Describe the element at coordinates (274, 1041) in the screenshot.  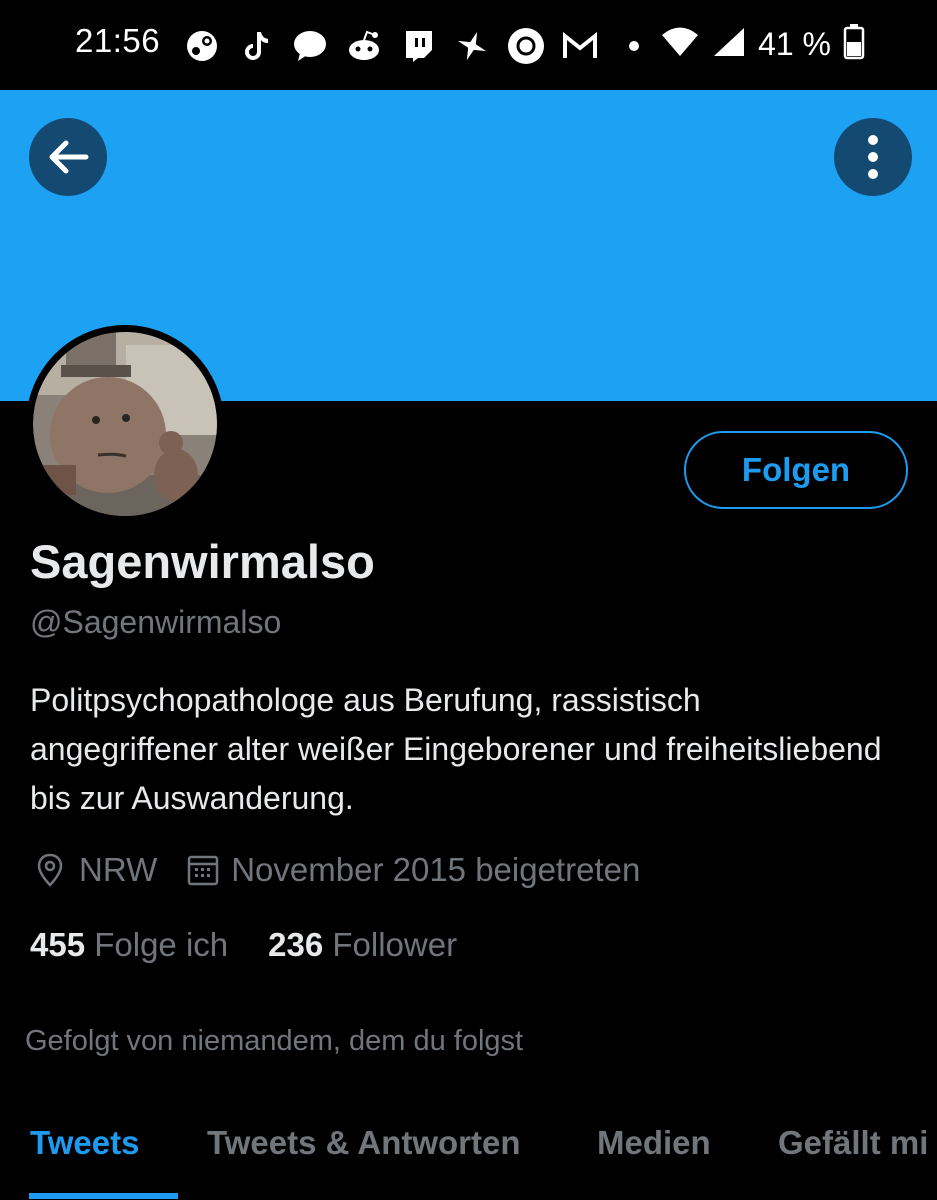
I see `followed-by-text: Gefolgt von niemandem, dem du folgst` at that location.